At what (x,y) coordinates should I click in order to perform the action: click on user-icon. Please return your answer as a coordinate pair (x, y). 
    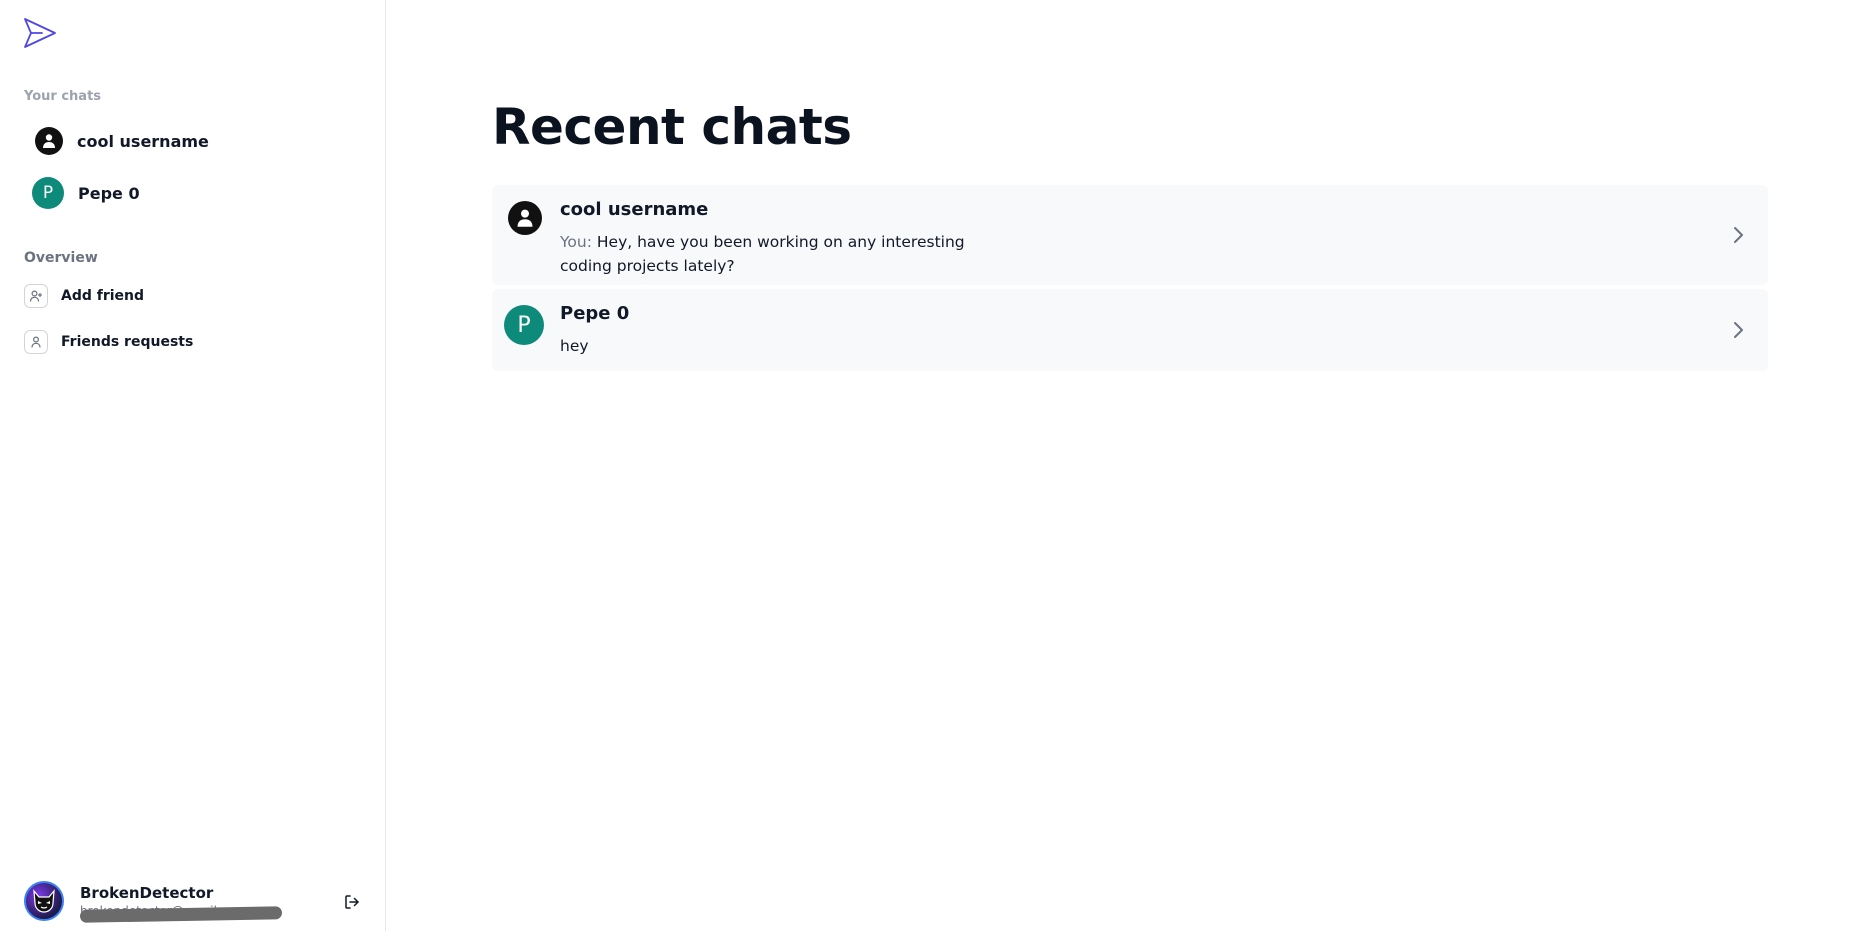
    Looking at the image, I should click on (36, 342).